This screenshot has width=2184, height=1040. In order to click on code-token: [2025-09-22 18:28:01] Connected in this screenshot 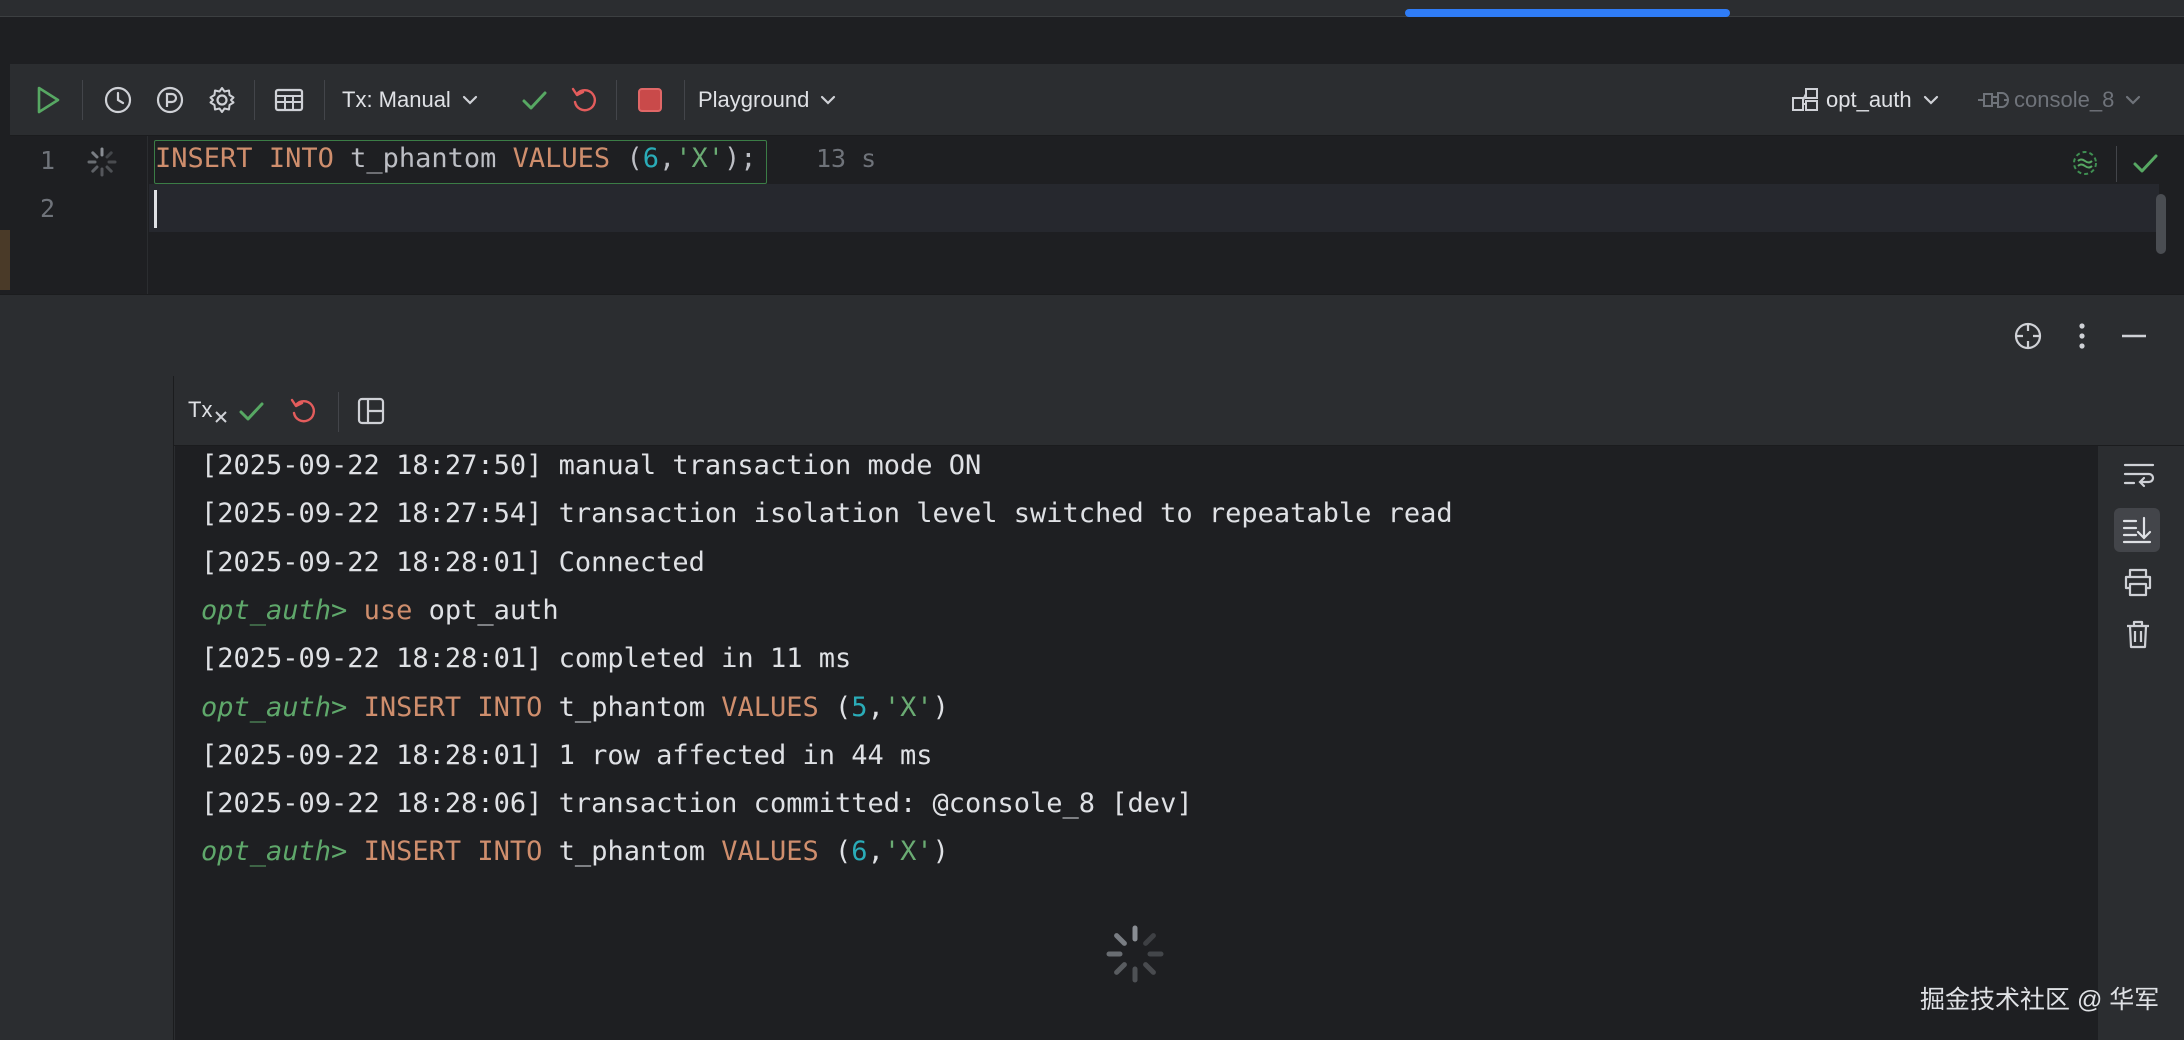, I will do `click(453, 562)`.